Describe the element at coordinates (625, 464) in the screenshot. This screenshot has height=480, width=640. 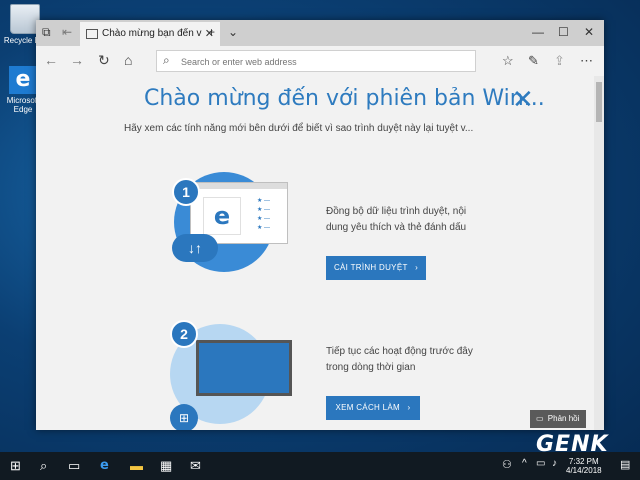
I see `action-center-icon: ▤` at that location.